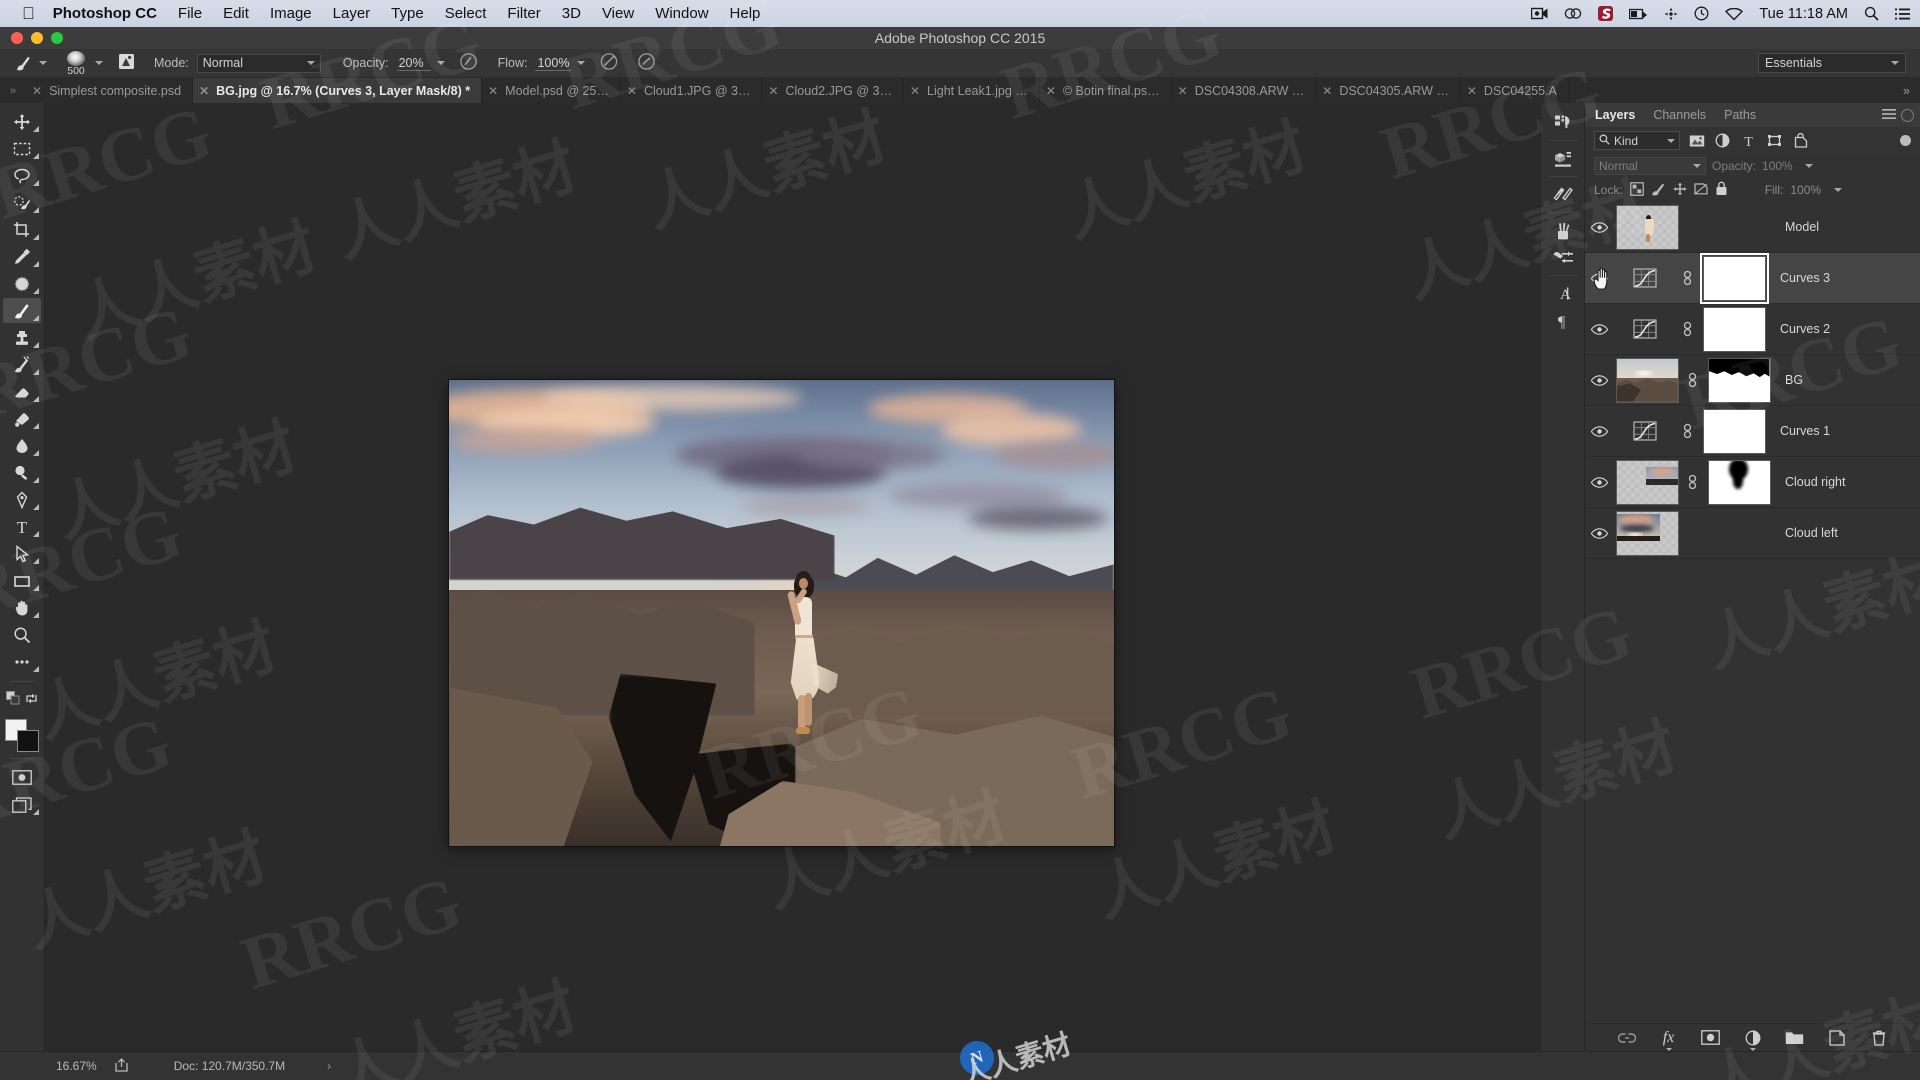 The width and height of the screenshot is (1920, 1080). I want to click on add-layer-style-icon: fx, so click(1669, 1039).